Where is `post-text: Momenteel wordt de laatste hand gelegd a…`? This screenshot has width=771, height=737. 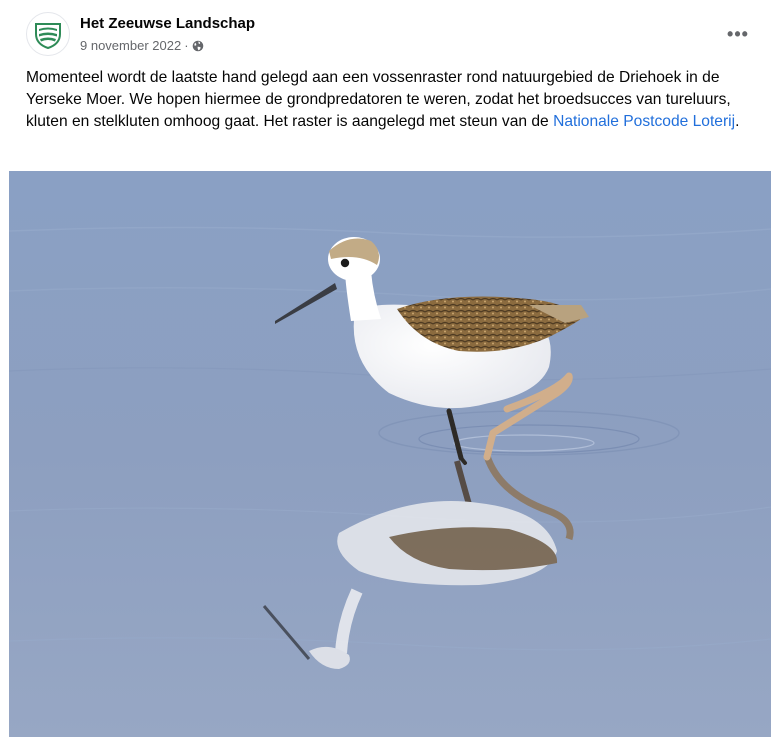
post-text: Momenteel wordt de laatste hand gelegd a… is located at coordinates (391, 100).